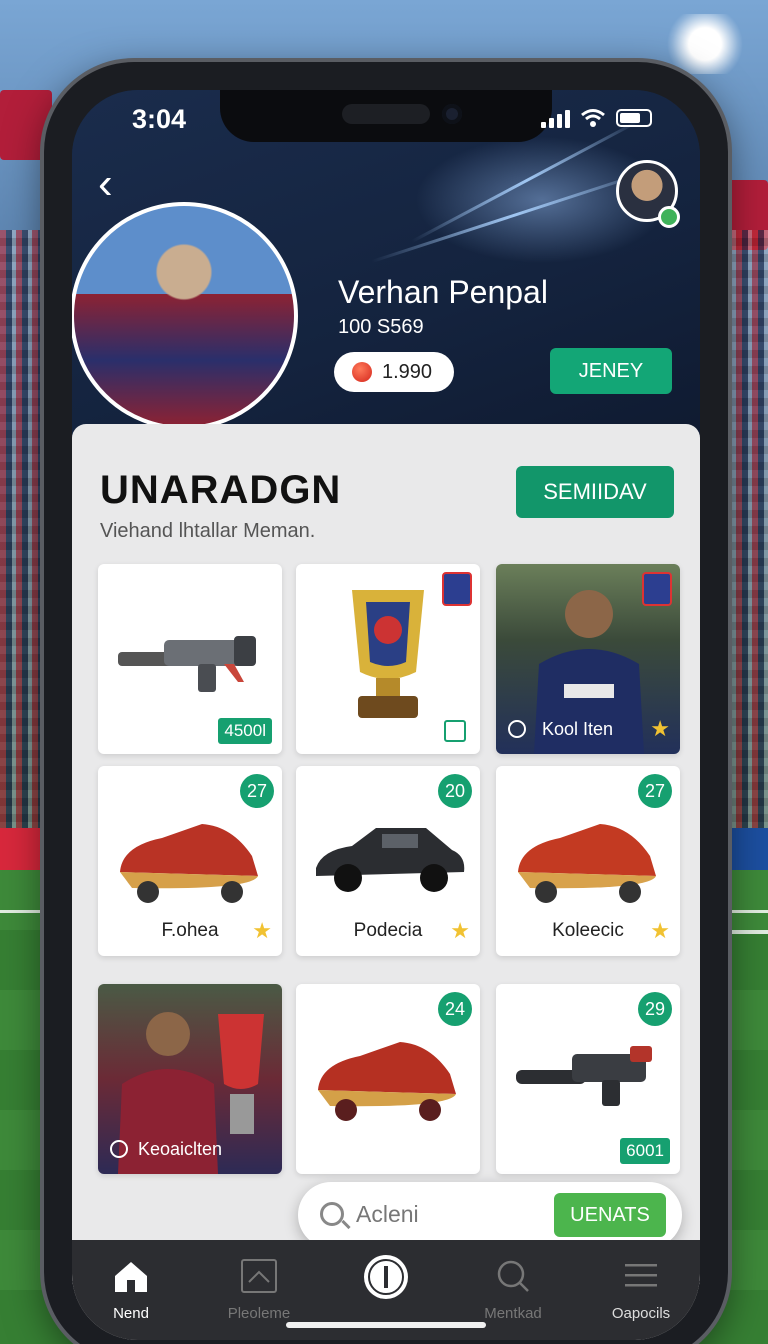 This screenshot has width=768, height=1344. Describe the element at coordinates (105, 184) in the screenshot. I see `back-chevron-icon: ‹` at that location.